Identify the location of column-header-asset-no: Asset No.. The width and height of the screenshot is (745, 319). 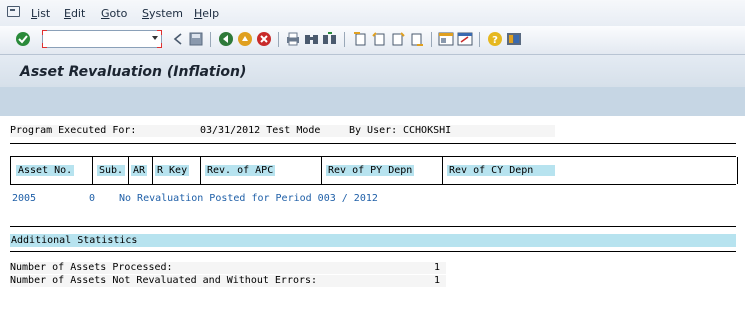
(52, 170).